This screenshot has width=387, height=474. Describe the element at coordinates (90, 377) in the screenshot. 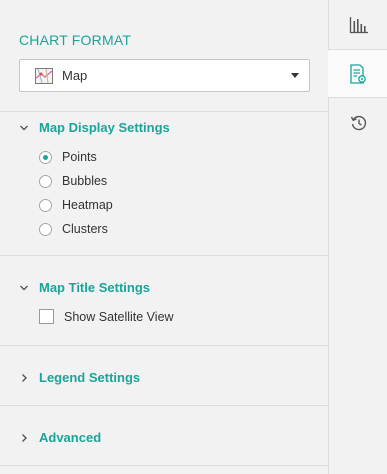

I see `section-title: Legend Settings` at that location.